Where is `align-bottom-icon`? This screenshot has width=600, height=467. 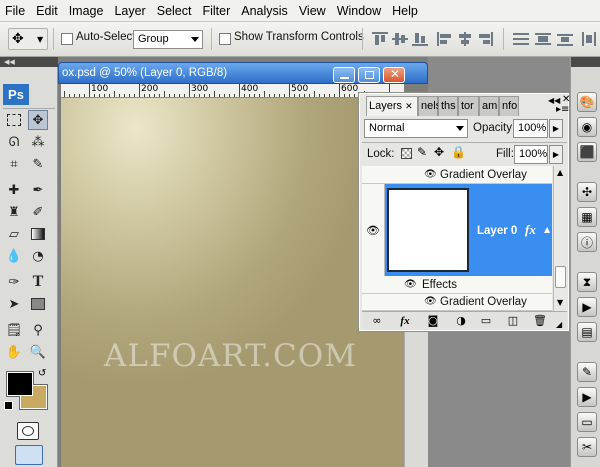 align-bottom-icon is located at coordinates (420, 39).